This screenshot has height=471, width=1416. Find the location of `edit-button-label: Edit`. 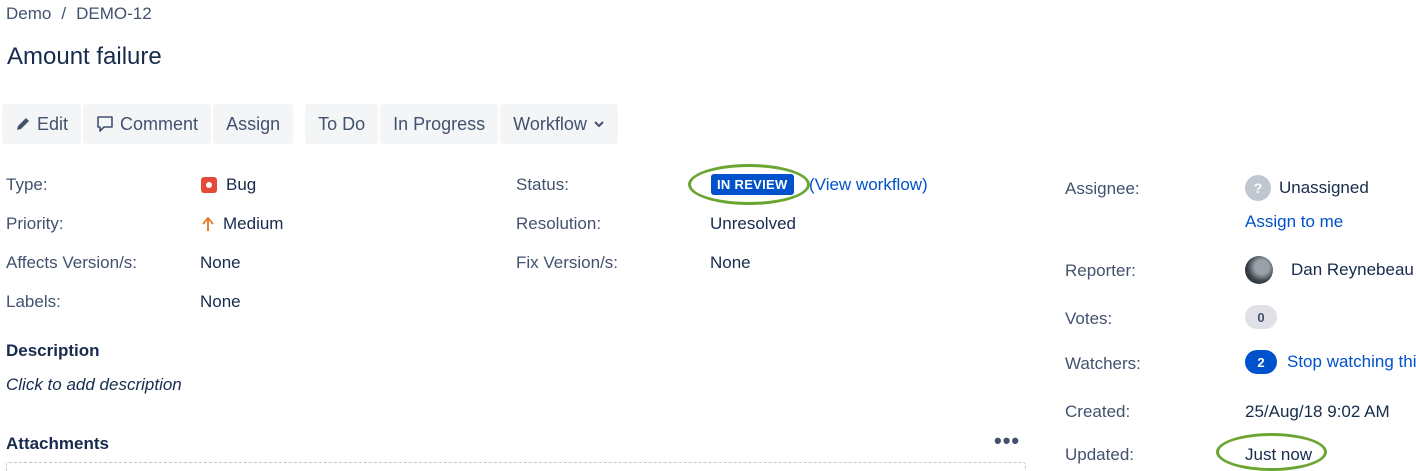

edit-button-label: Edit is located at coordinates (53, 123).